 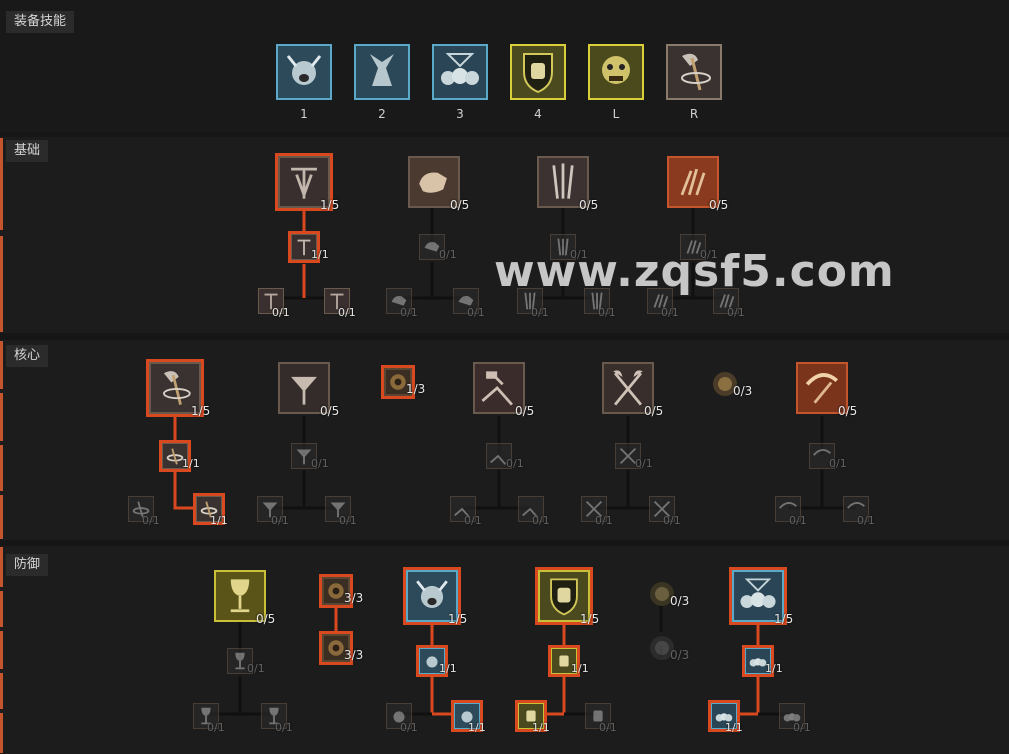 I want to click on equipped-key-2: 2, so click(x=382, y=114).